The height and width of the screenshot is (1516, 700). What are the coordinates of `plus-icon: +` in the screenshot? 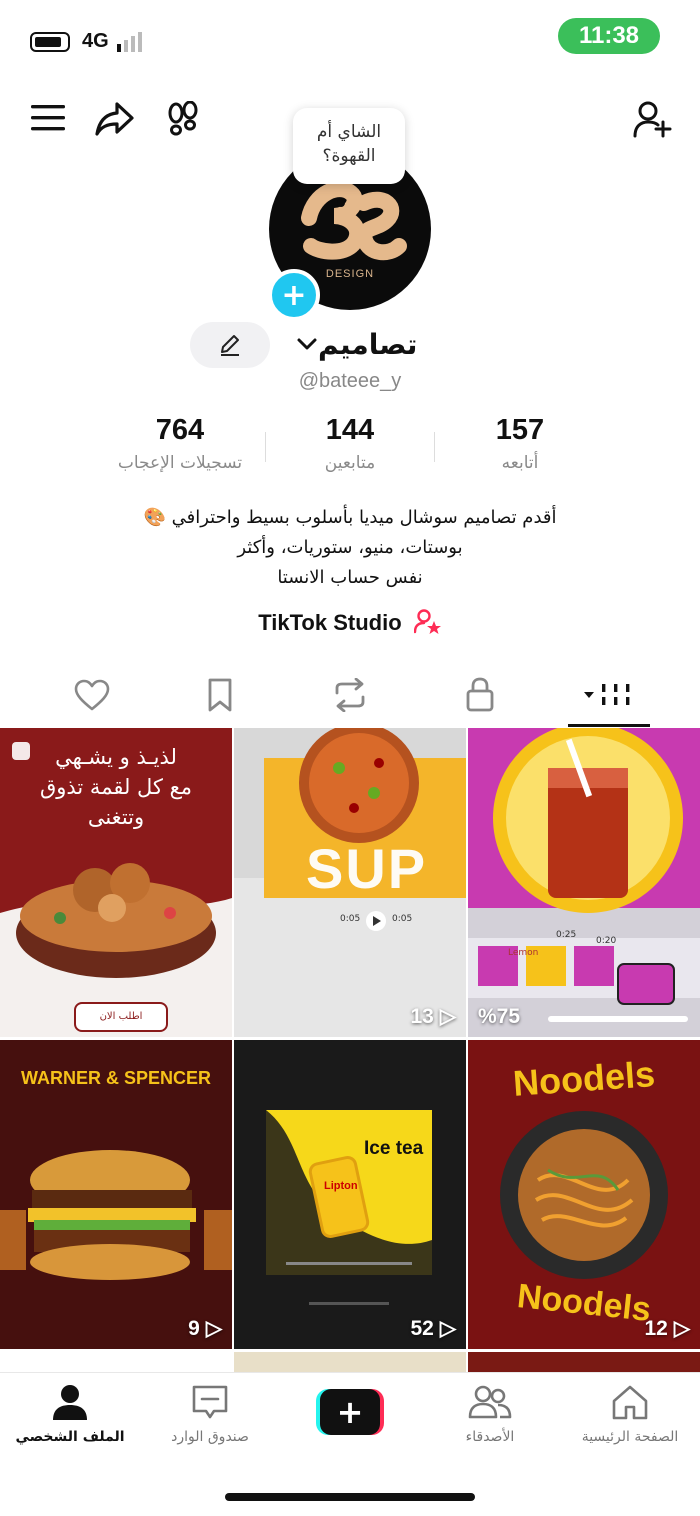 It's located at (350, 1412).